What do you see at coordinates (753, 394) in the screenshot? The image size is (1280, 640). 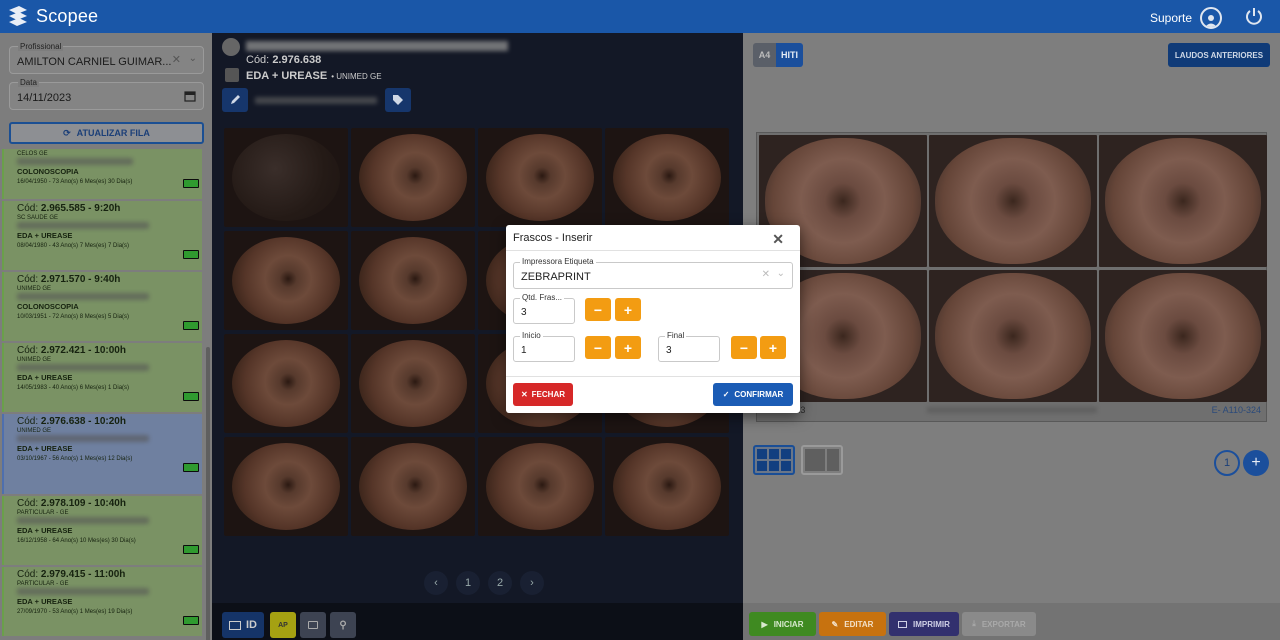 I see `confirmar-button: ✓ CONFIRMAR` at bounding box center [753, 394].